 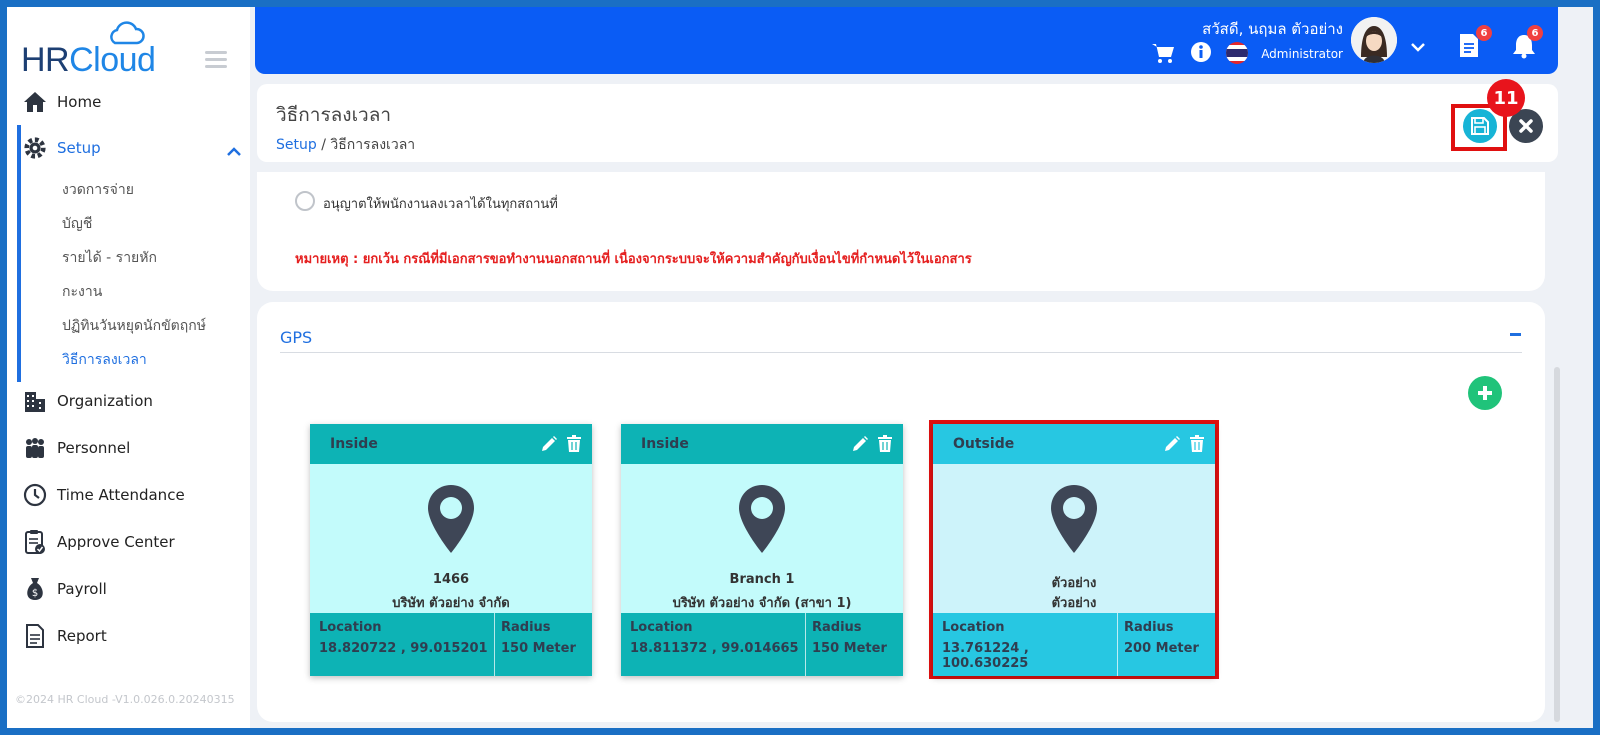 I want to click on sidebar-item-personnel: Personnel, so click(x=136, y=448).